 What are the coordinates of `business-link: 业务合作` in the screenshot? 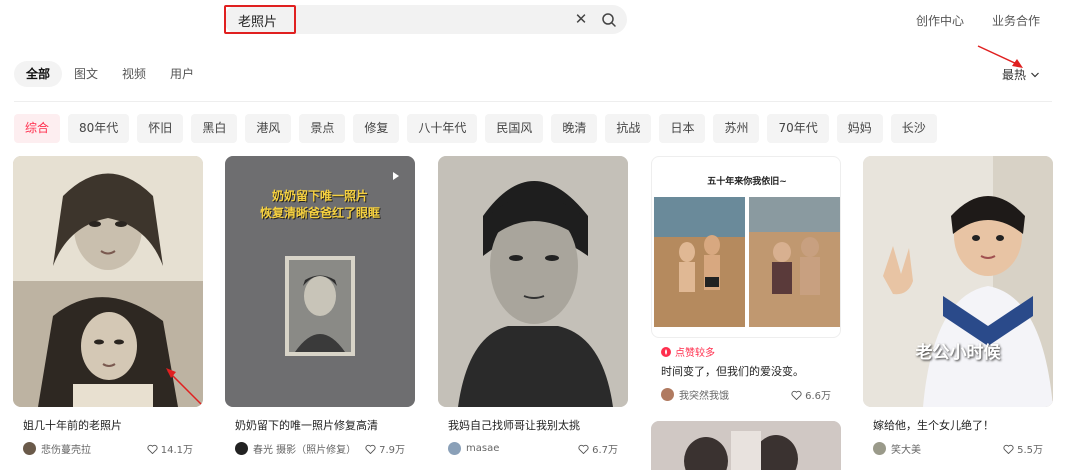 It's located at (1016, 20).